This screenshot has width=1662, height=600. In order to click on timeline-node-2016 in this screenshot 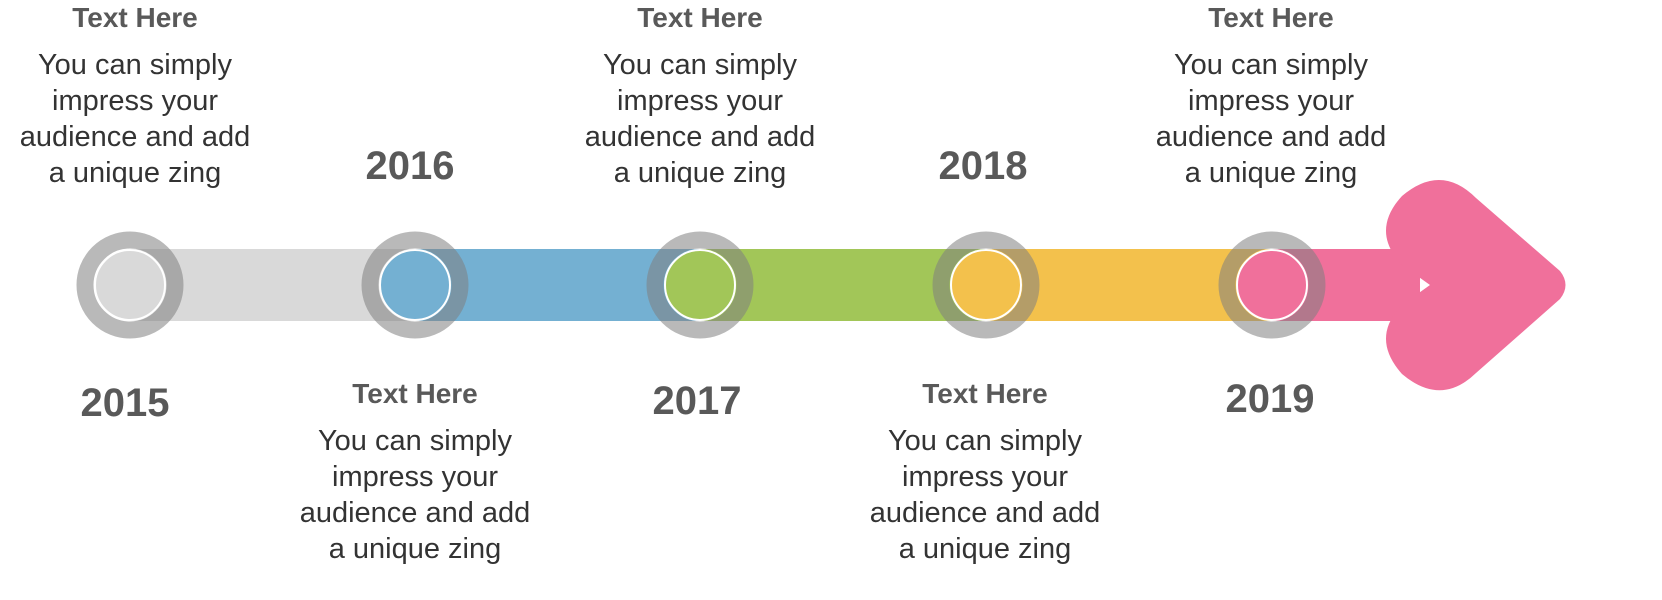, I will do `click(415, 285)`.